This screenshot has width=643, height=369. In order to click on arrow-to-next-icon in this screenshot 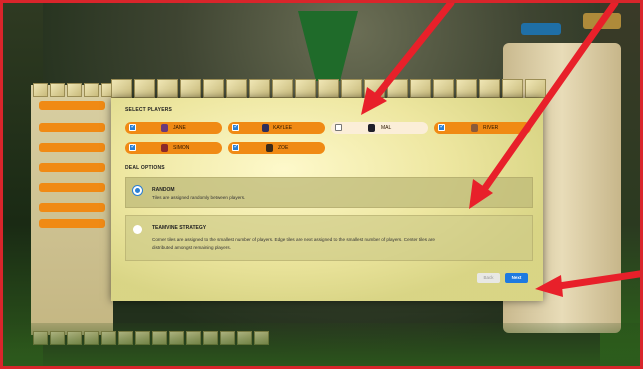, I will do `click(587, 283)`.